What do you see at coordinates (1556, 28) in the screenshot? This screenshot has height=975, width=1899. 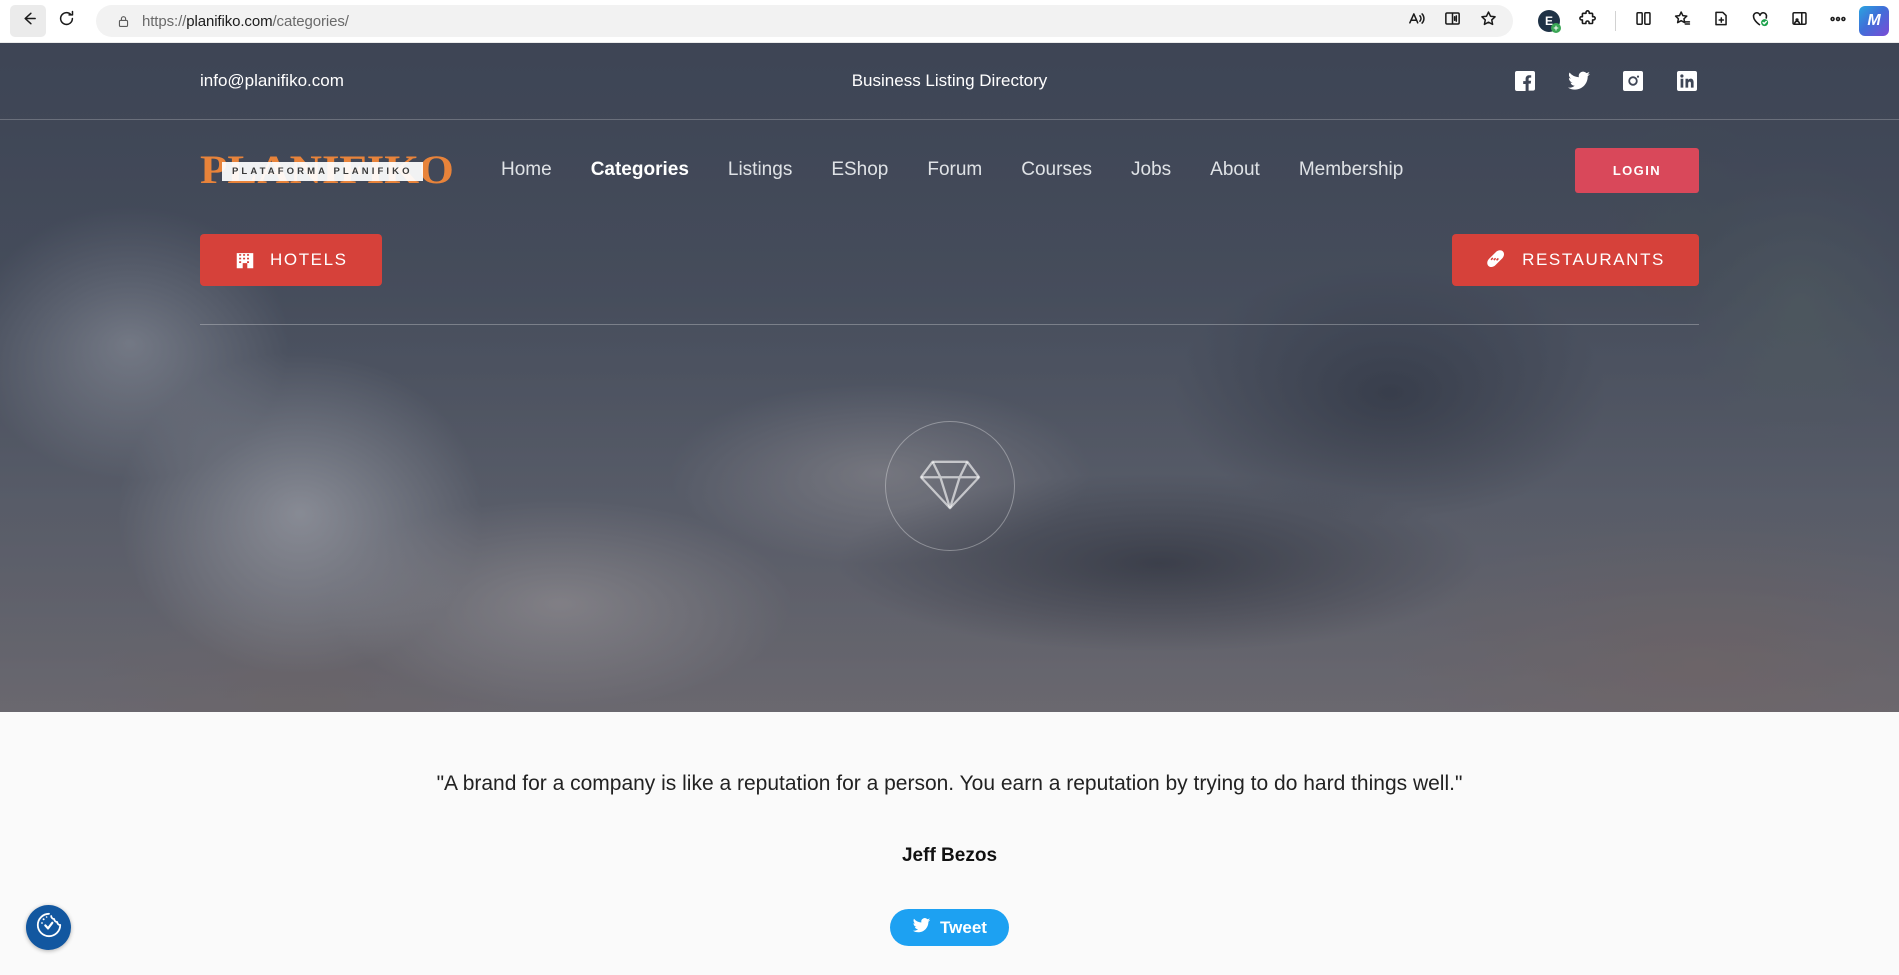 I see `extension-plus-icon: +` at bounding box center [1556, 28].